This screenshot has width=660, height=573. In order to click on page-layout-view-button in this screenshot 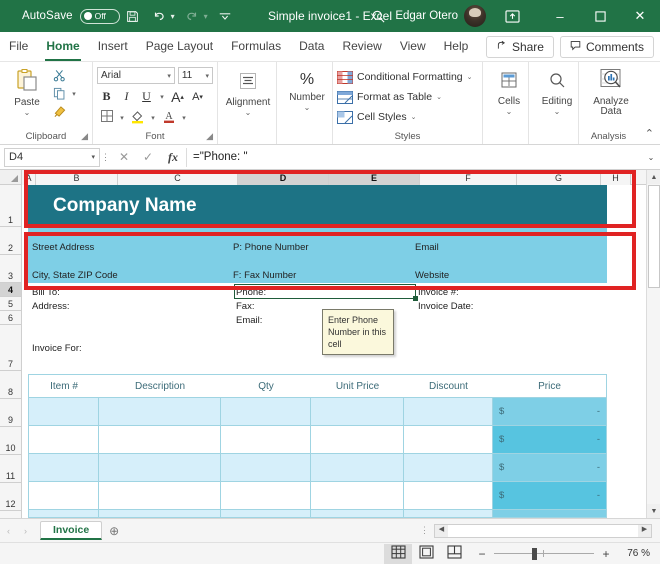, I will do `click(426, 554)`.